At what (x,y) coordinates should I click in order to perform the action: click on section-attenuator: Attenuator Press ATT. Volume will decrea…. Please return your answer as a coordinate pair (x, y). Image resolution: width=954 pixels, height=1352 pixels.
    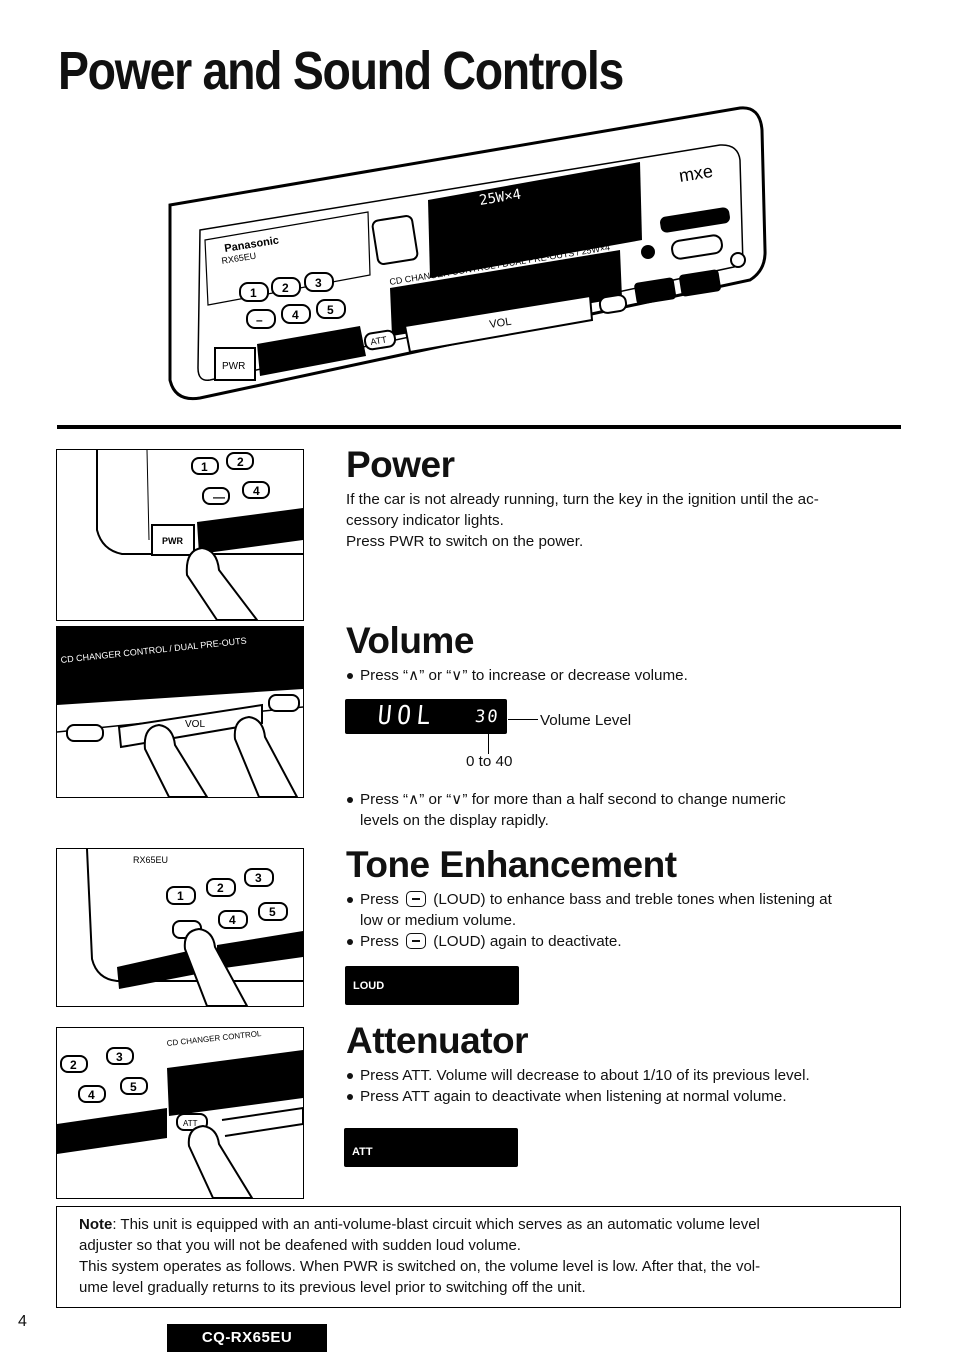
    Looking at the image, I should click on (626, 1064).